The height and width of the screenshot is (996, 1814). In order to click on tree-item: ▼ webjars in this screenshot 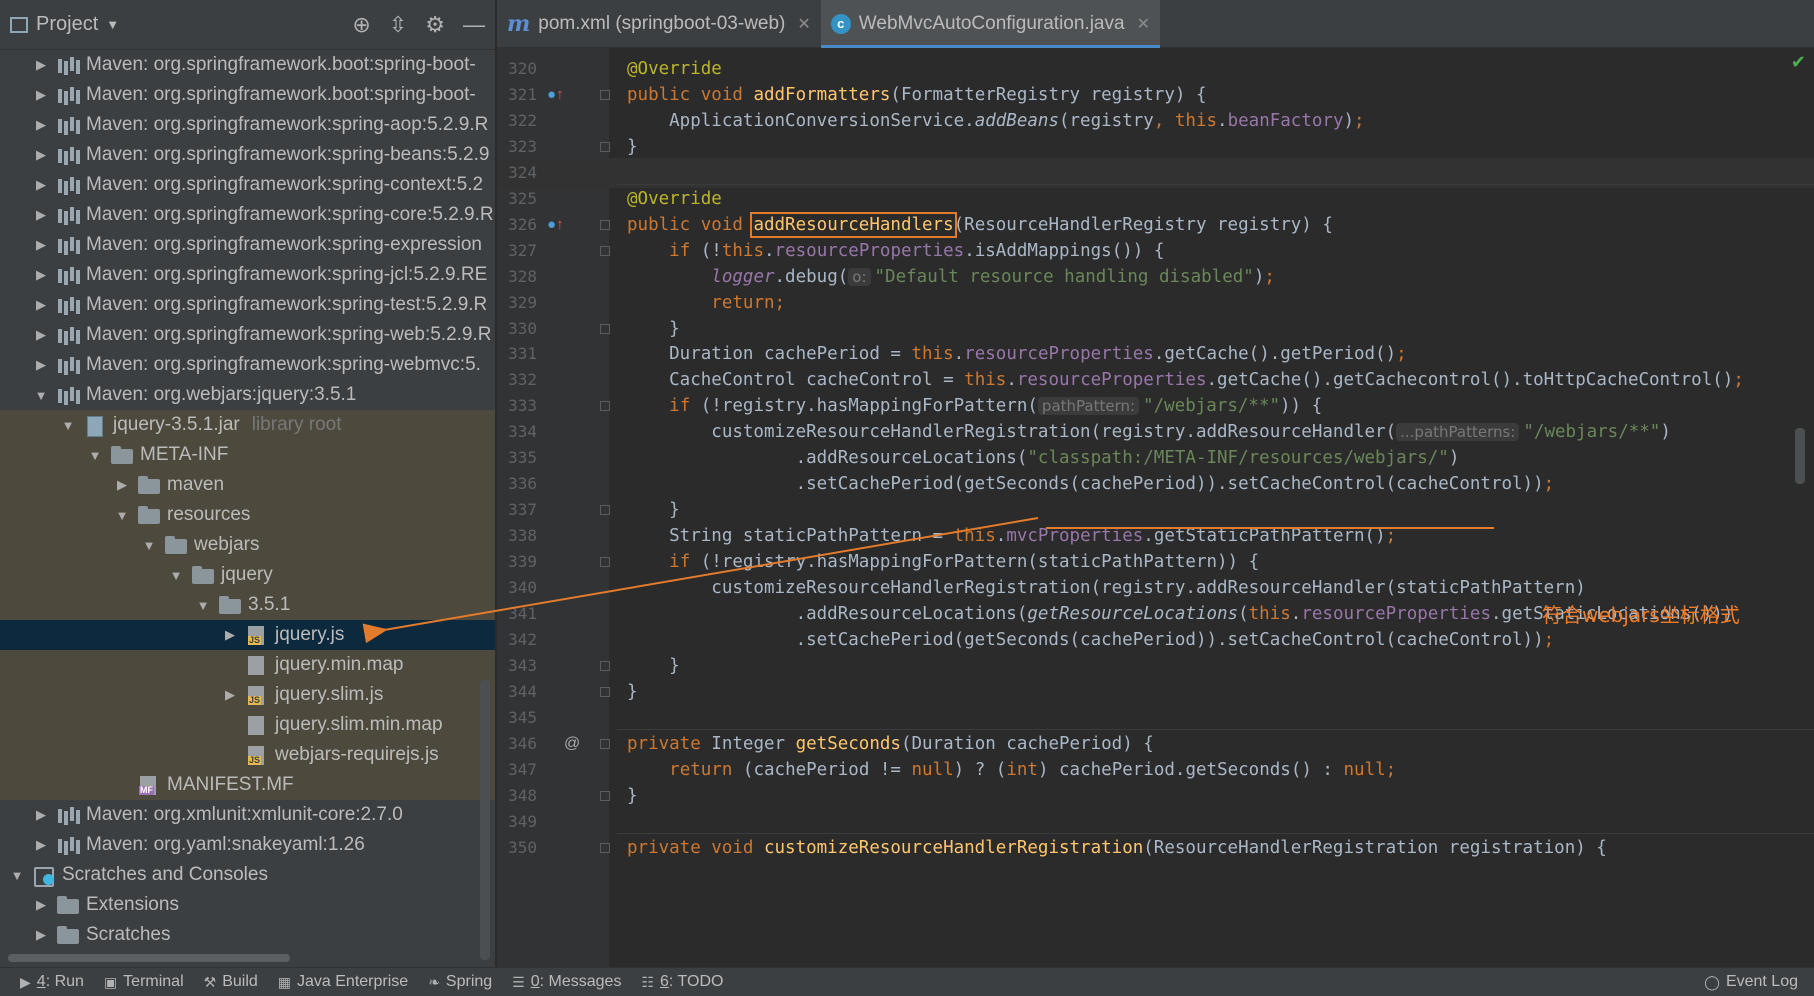, I will do `click(247, 545)`.